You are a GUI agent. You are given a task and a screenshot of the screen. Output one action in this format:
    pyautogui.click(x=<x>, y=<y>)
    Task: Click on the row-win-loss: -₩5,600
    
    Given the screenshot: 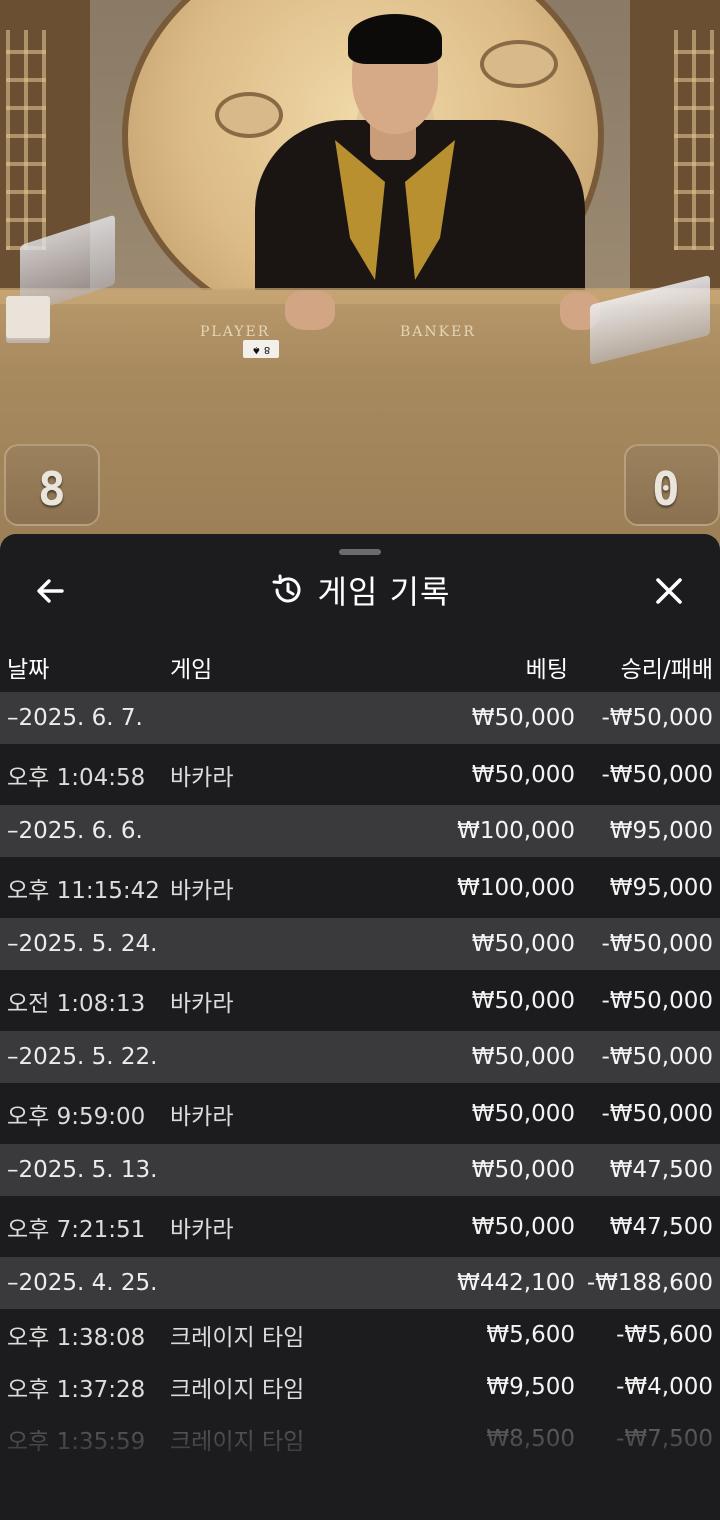 What is the action you would take?
    pyautogui.click(x=664, y=1335)
    